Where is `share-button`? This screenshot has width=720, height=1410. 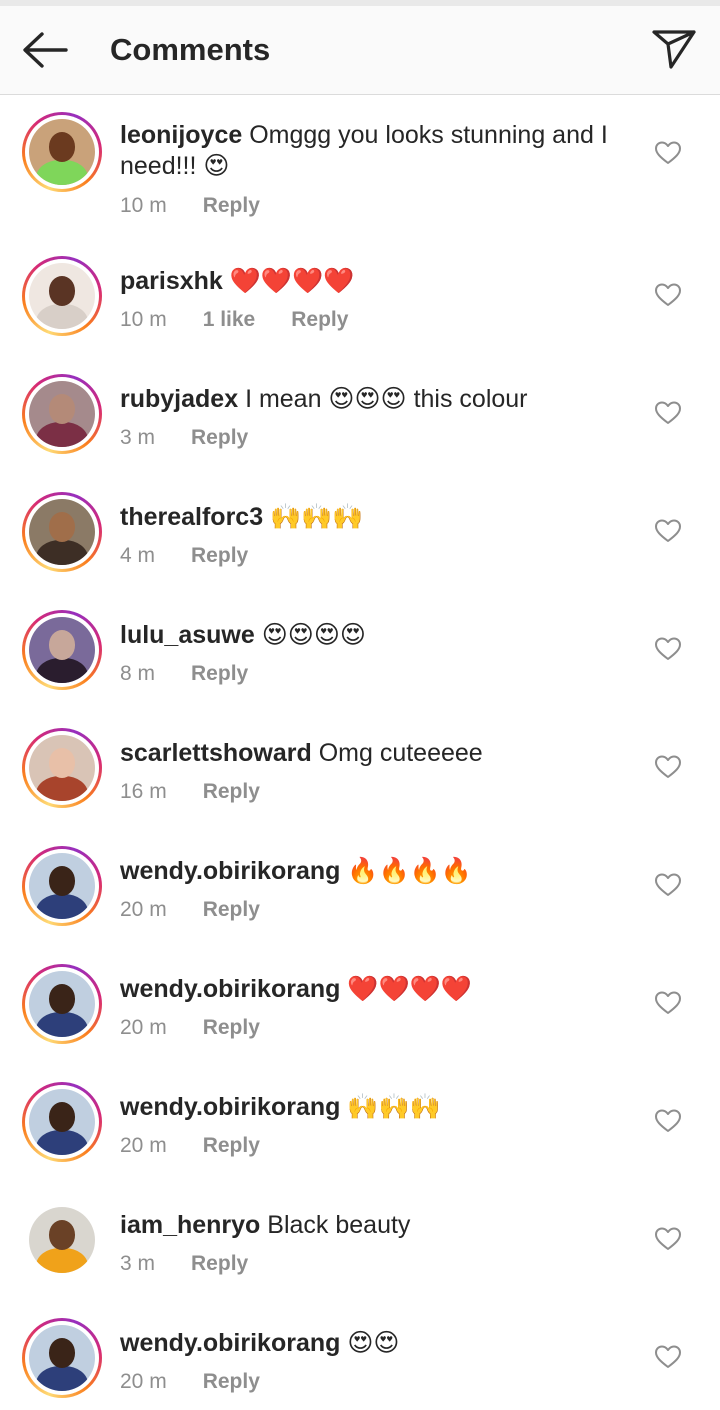 share-button is located at coordinates (674, 49).